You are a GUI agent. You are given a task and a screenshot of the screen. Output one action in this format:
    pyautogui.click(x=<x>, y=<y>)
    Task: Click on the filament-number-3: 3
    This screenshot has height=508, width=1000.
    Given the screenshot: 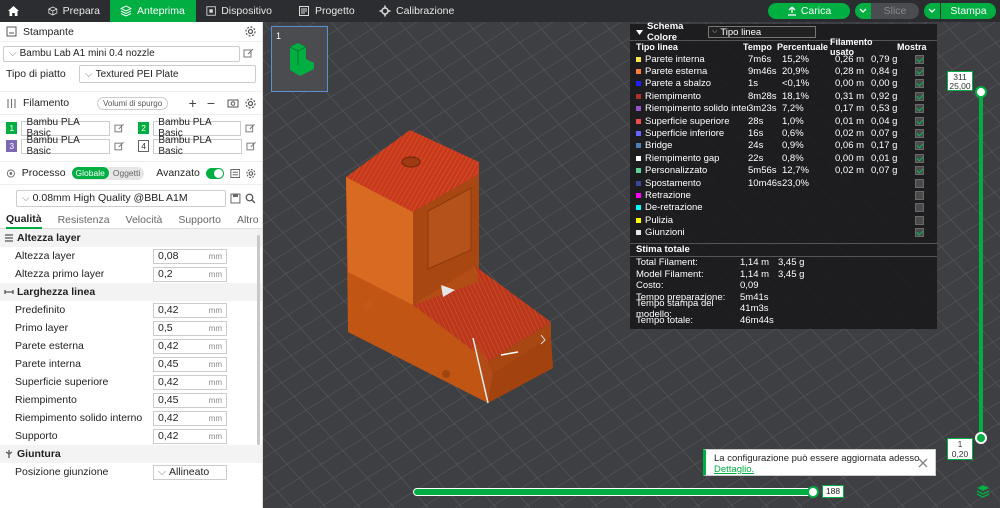 What is the action you would take?
    pyautogui.click(x=12, y=146)
    